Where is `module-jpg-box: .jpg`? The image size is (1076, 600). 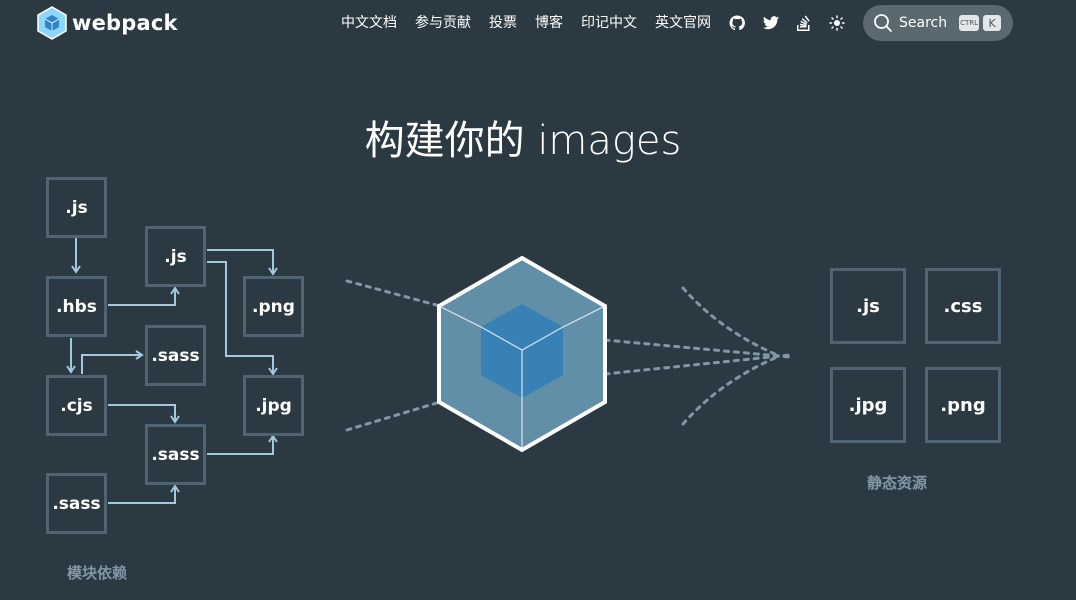 module-jpg-box: .jpg is located at coordinates (273, 405).